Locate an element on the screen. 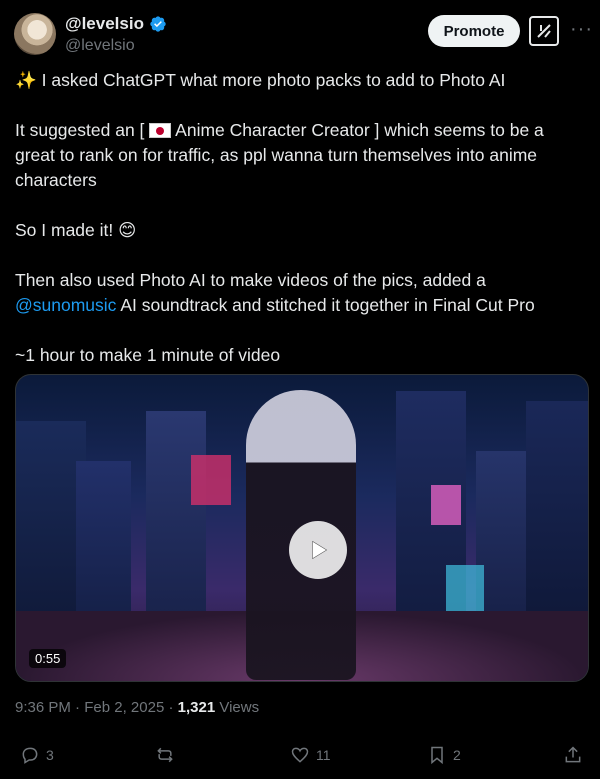  post-date: Feb 2, 2025 is located at coordinates (124, 707).